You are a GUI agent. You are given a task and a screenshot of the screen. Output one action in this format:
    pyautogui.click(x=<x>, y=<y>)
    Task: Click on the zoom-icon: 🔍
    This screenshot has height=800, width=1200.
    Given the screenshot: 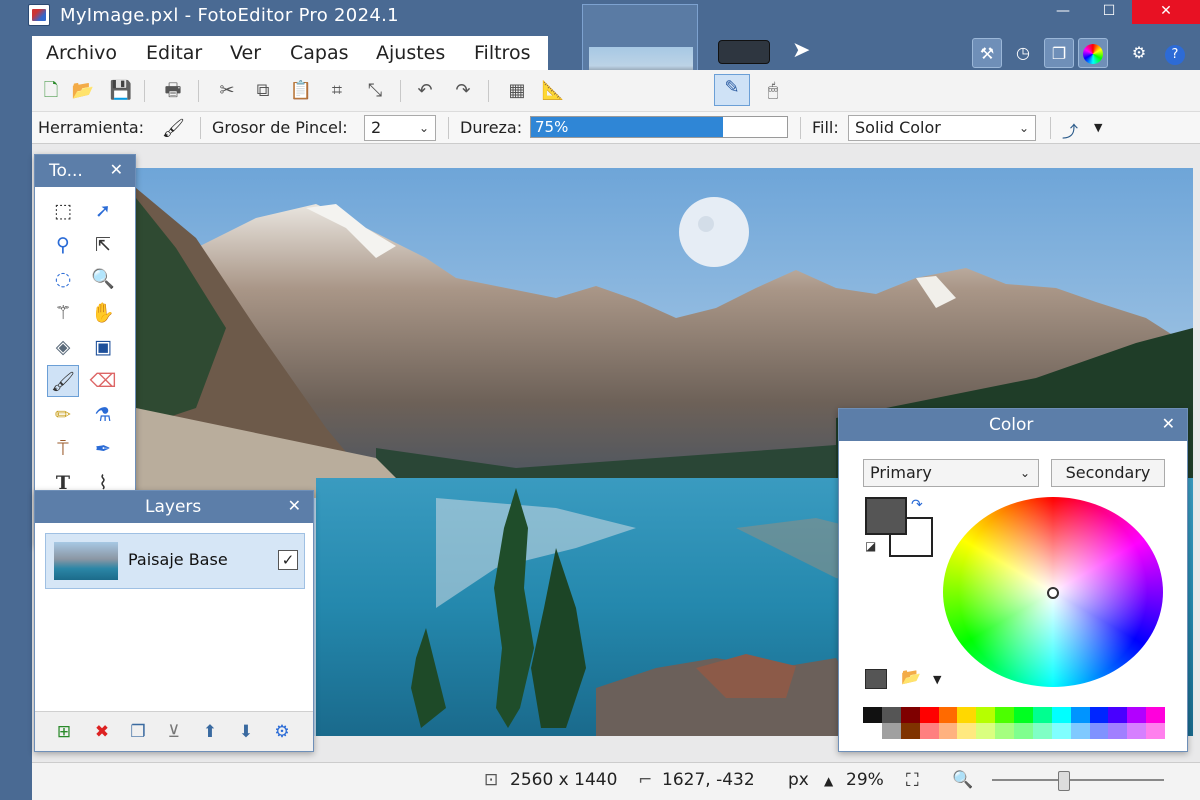 What is the action you would take?
    pyautogui.click(x=103, y=279)
    